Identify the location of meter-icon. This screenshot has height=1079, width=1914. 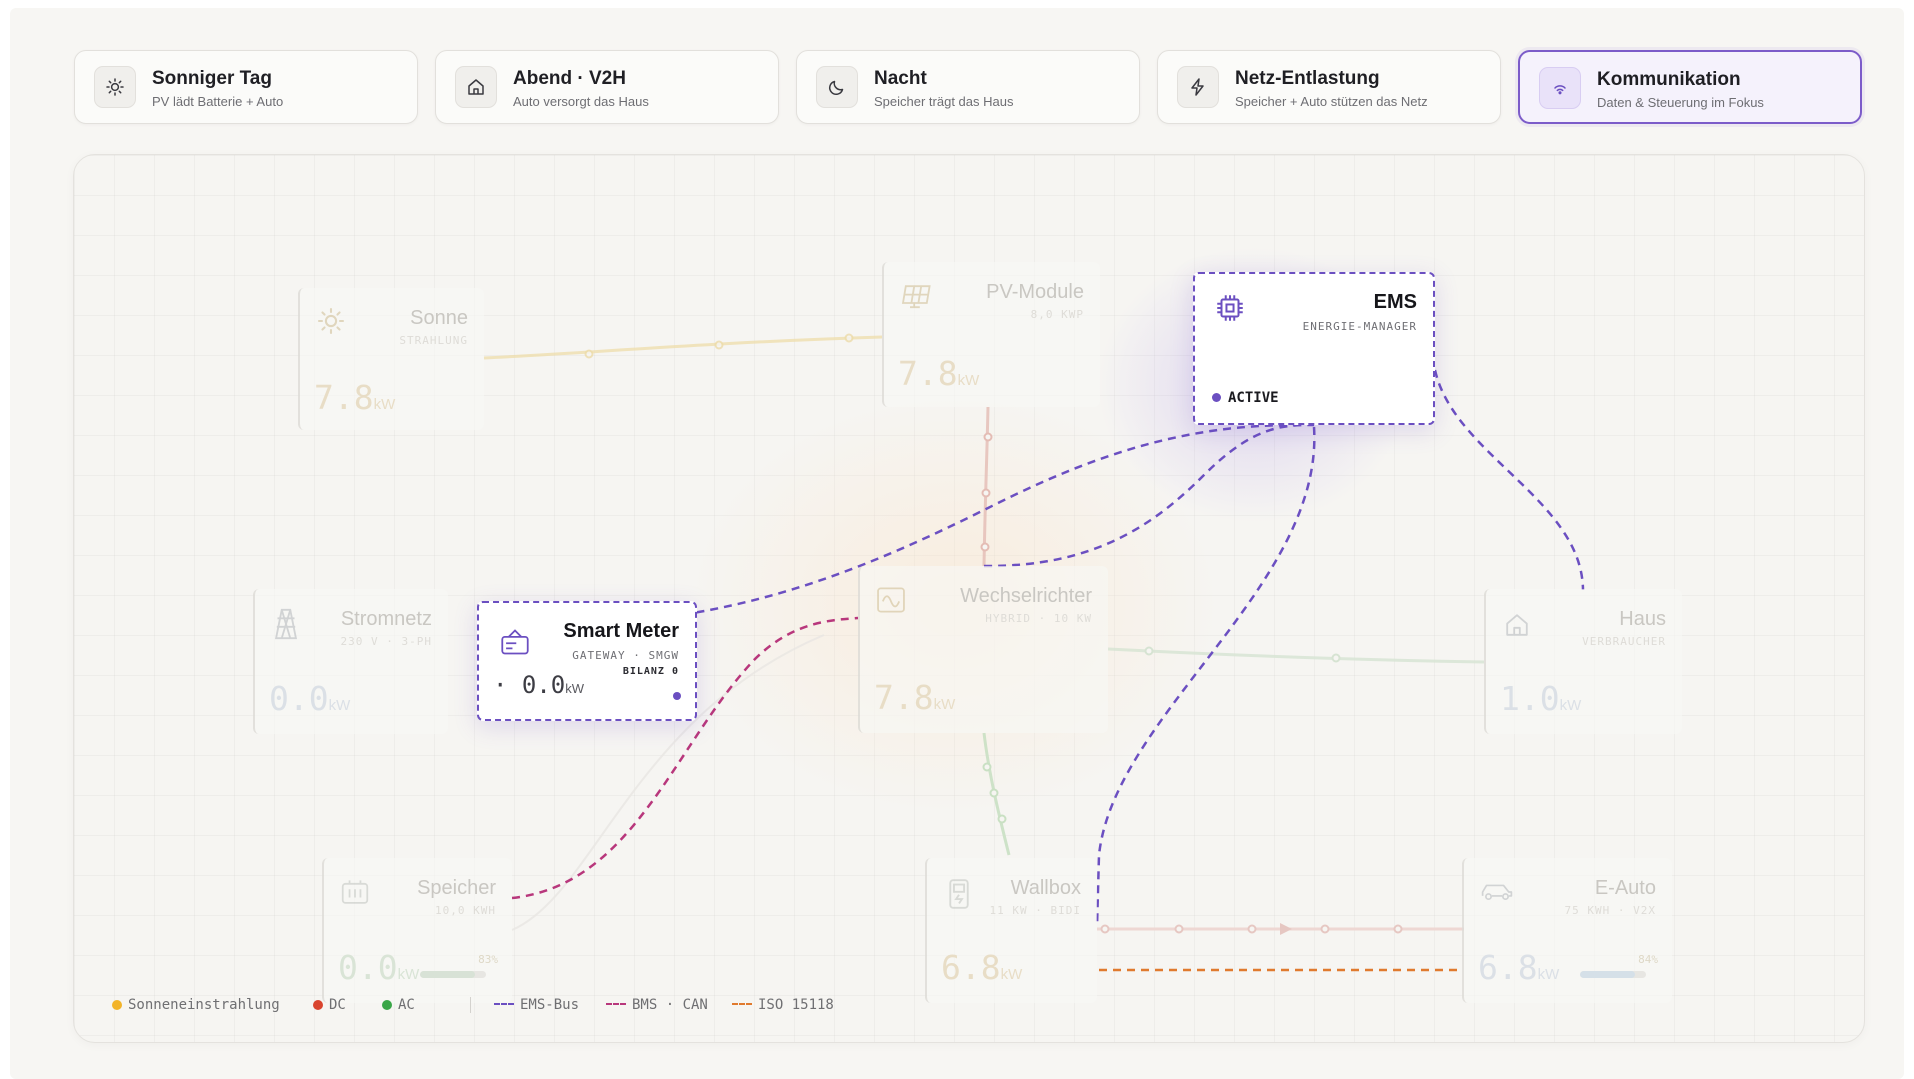
(515, 642).